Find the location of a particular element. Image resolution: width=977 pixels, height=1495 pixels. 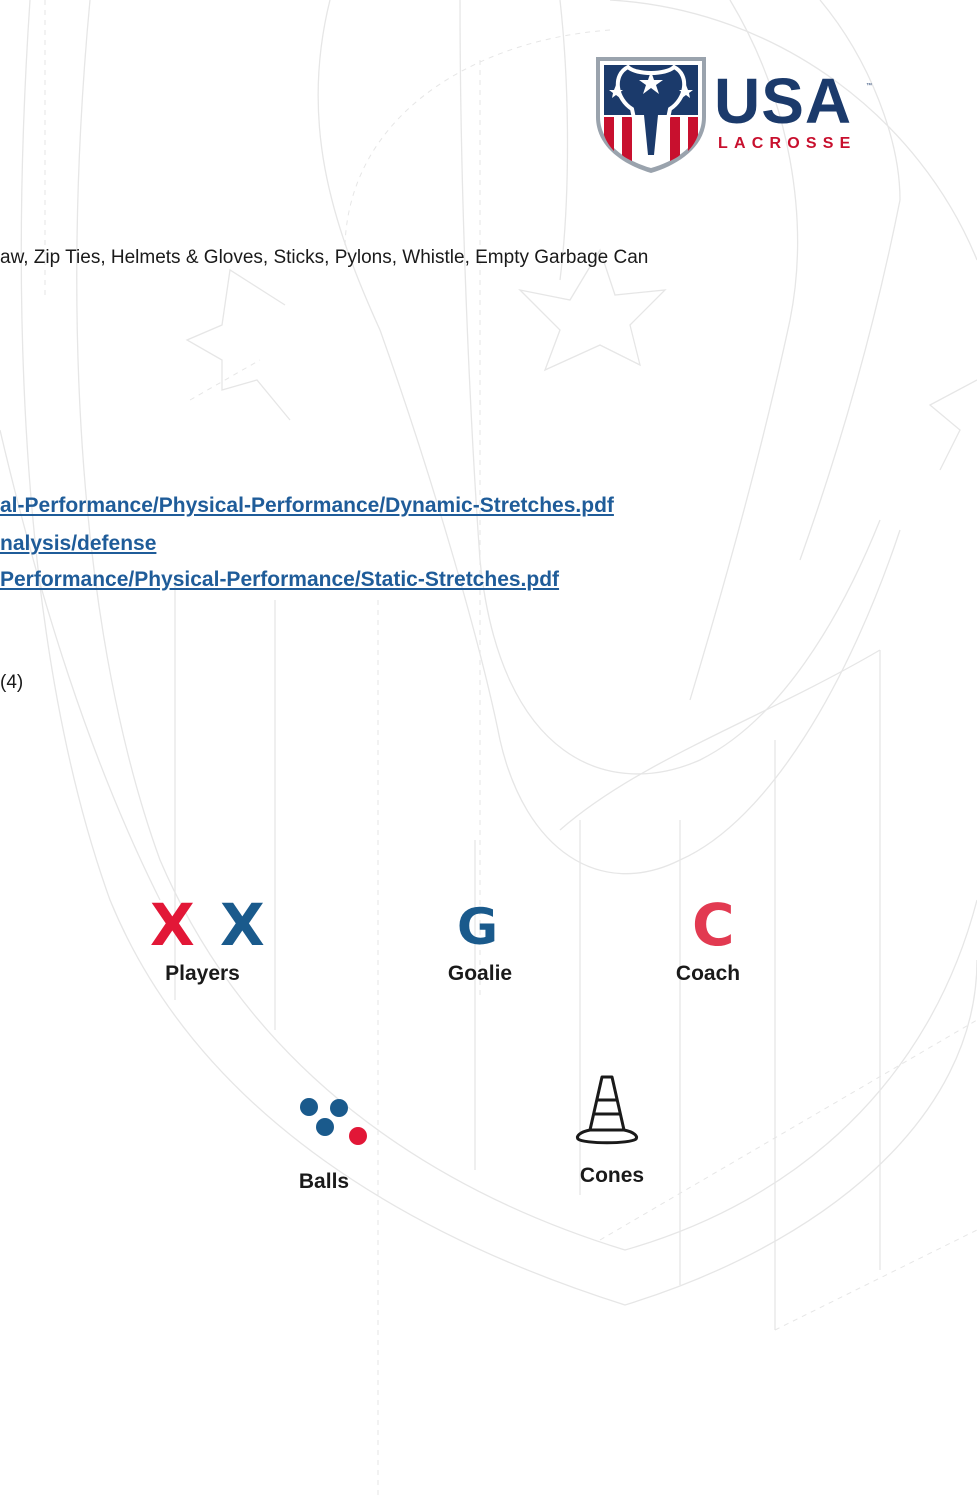

player-red-x-icon: X is located at coordinates (172, 925).